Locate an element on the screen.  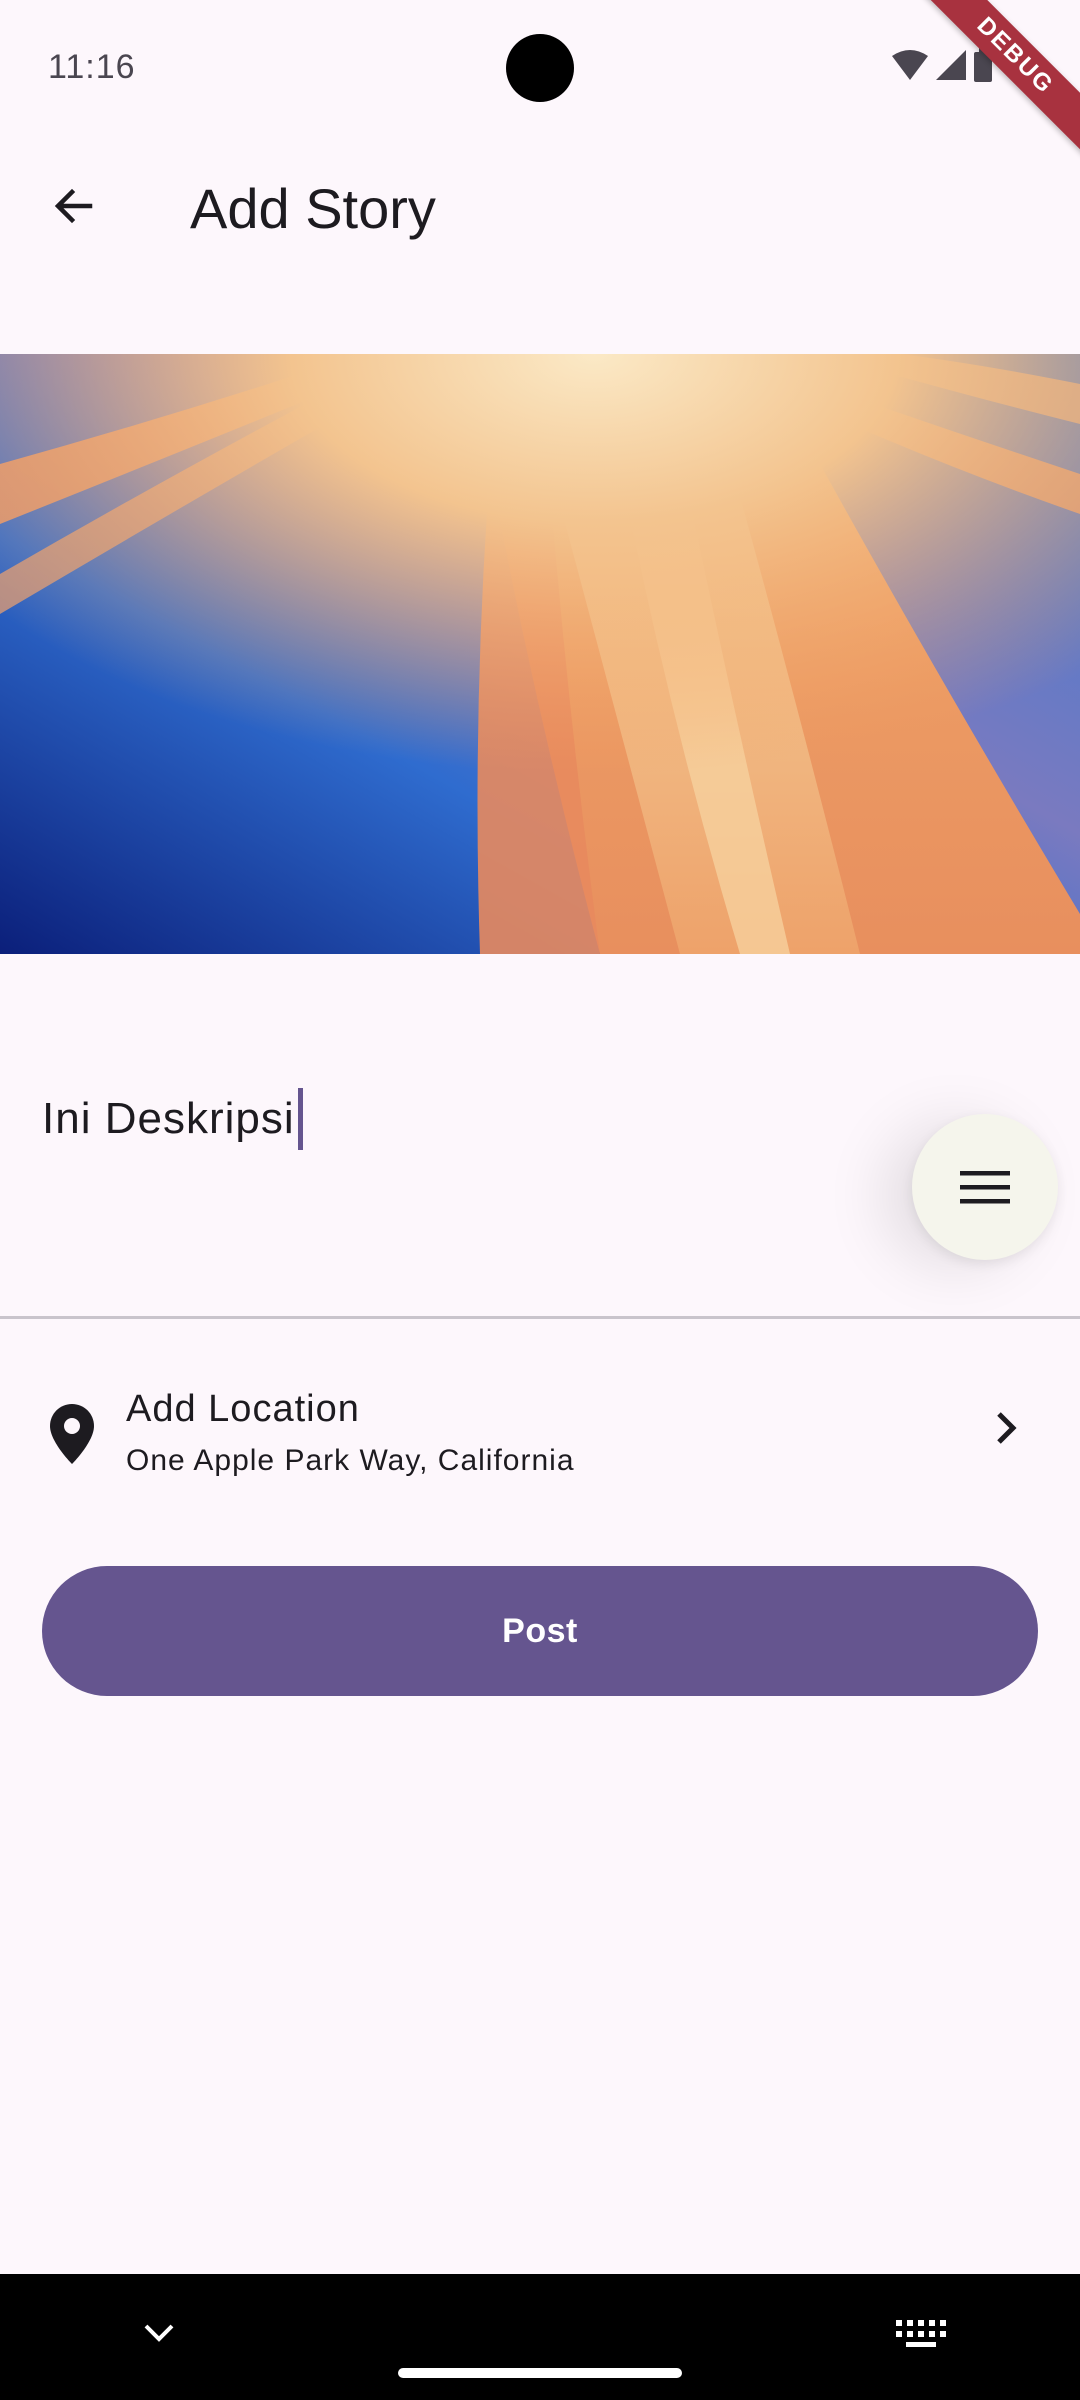
post-button: Post is located at coordinates (540, 1631).